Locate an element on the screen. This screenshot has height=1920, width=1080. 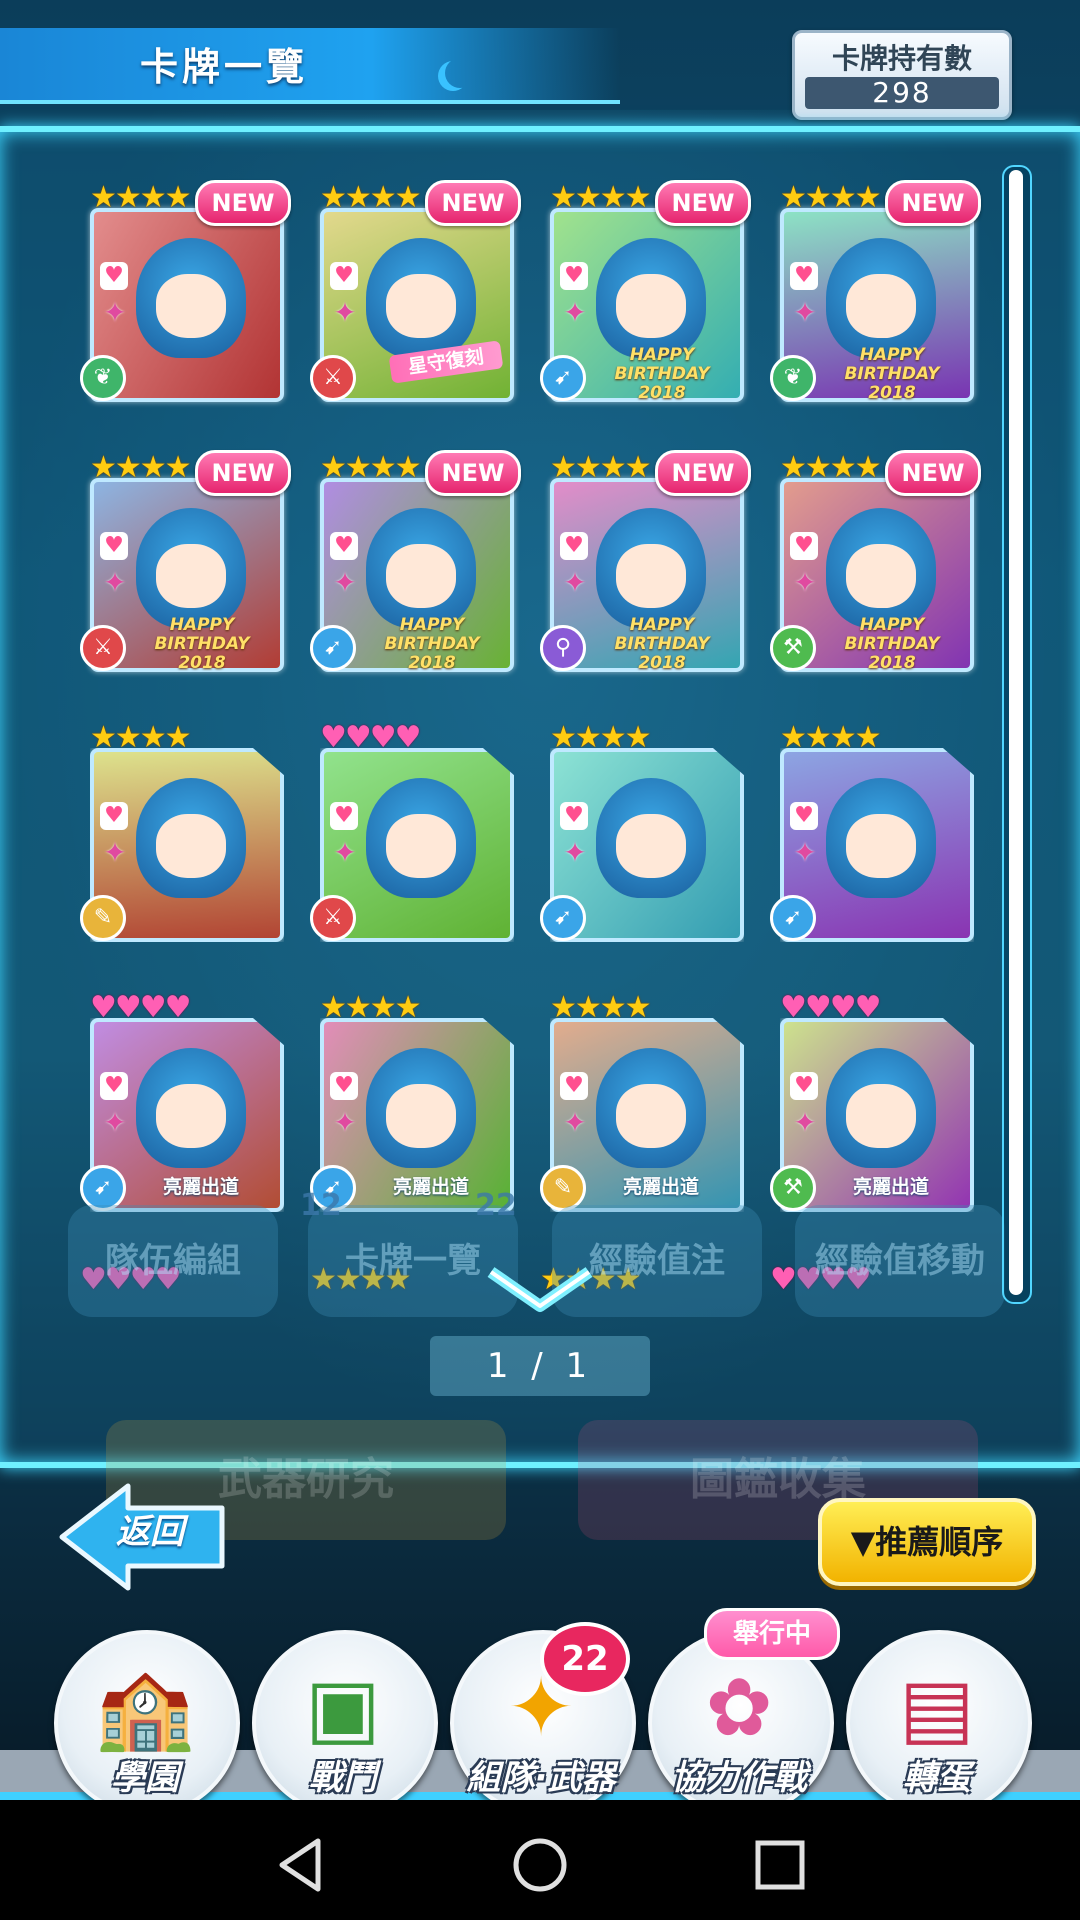
staff-attribute-icon: ⚲ is located at coordinates (563, 648).